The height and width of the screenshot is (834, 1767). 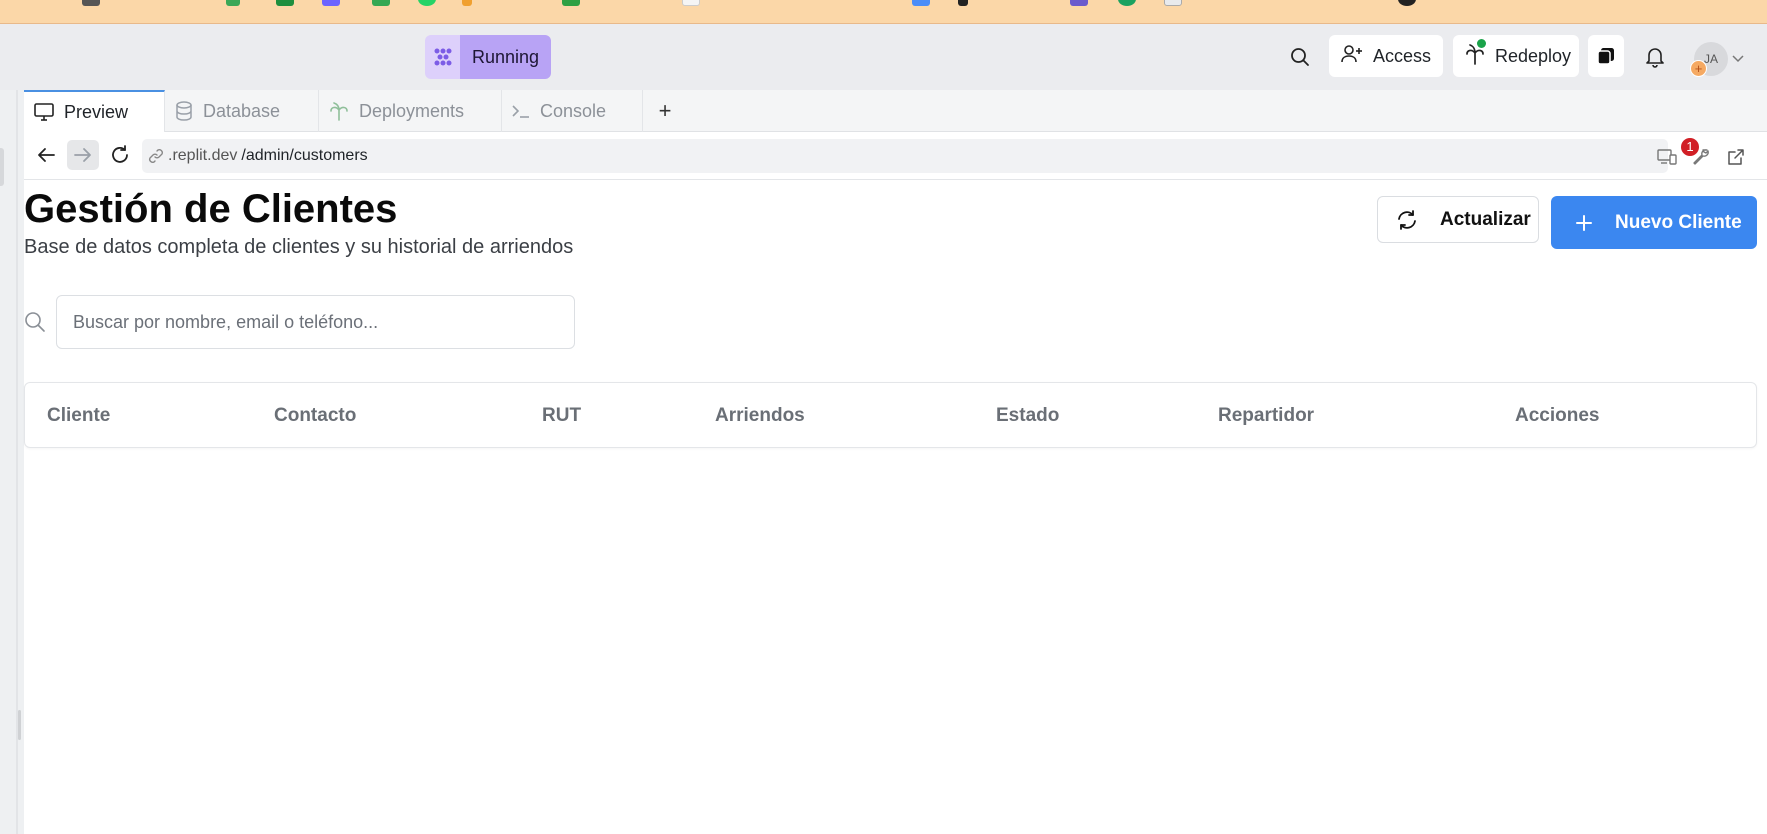 What do you see at coordinates (883, 57) in the screenshot?
I see `workspace-header: Running Access Redeploy JA +` at bounding box center [883, 57].